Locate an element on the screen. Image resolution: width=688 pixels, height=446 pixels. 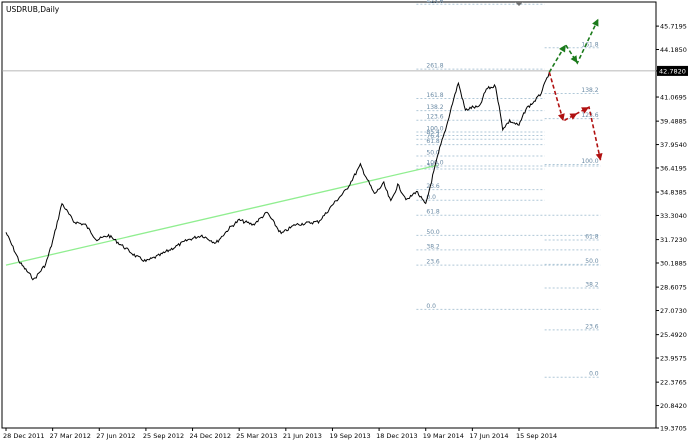
y-tick-label: 27.0730 is located at coordinates (673, 311).